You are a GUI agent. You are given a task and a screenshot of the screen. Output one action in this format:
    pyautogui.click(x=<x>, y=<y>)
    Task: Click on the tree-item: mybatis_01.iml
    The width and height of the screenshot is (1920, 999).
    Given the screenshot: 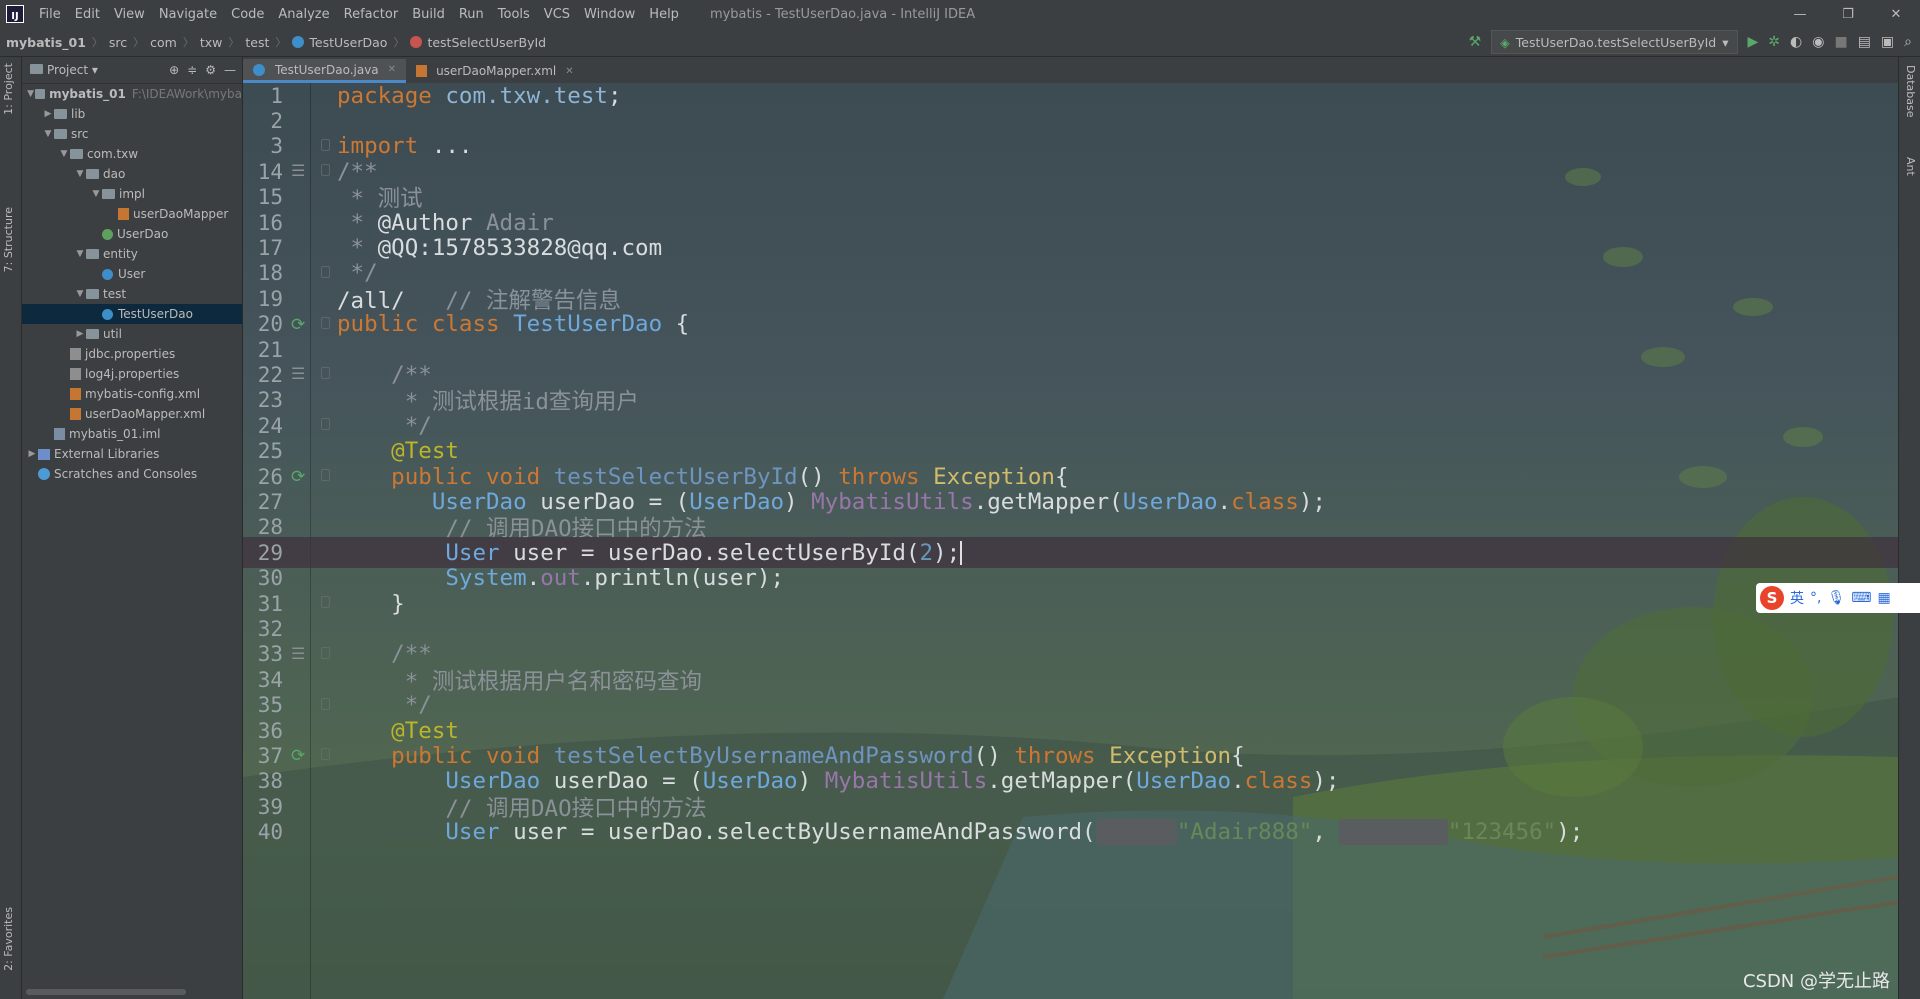 What is the action you would take?
    pyautogui.click(x=132, y=434)
    